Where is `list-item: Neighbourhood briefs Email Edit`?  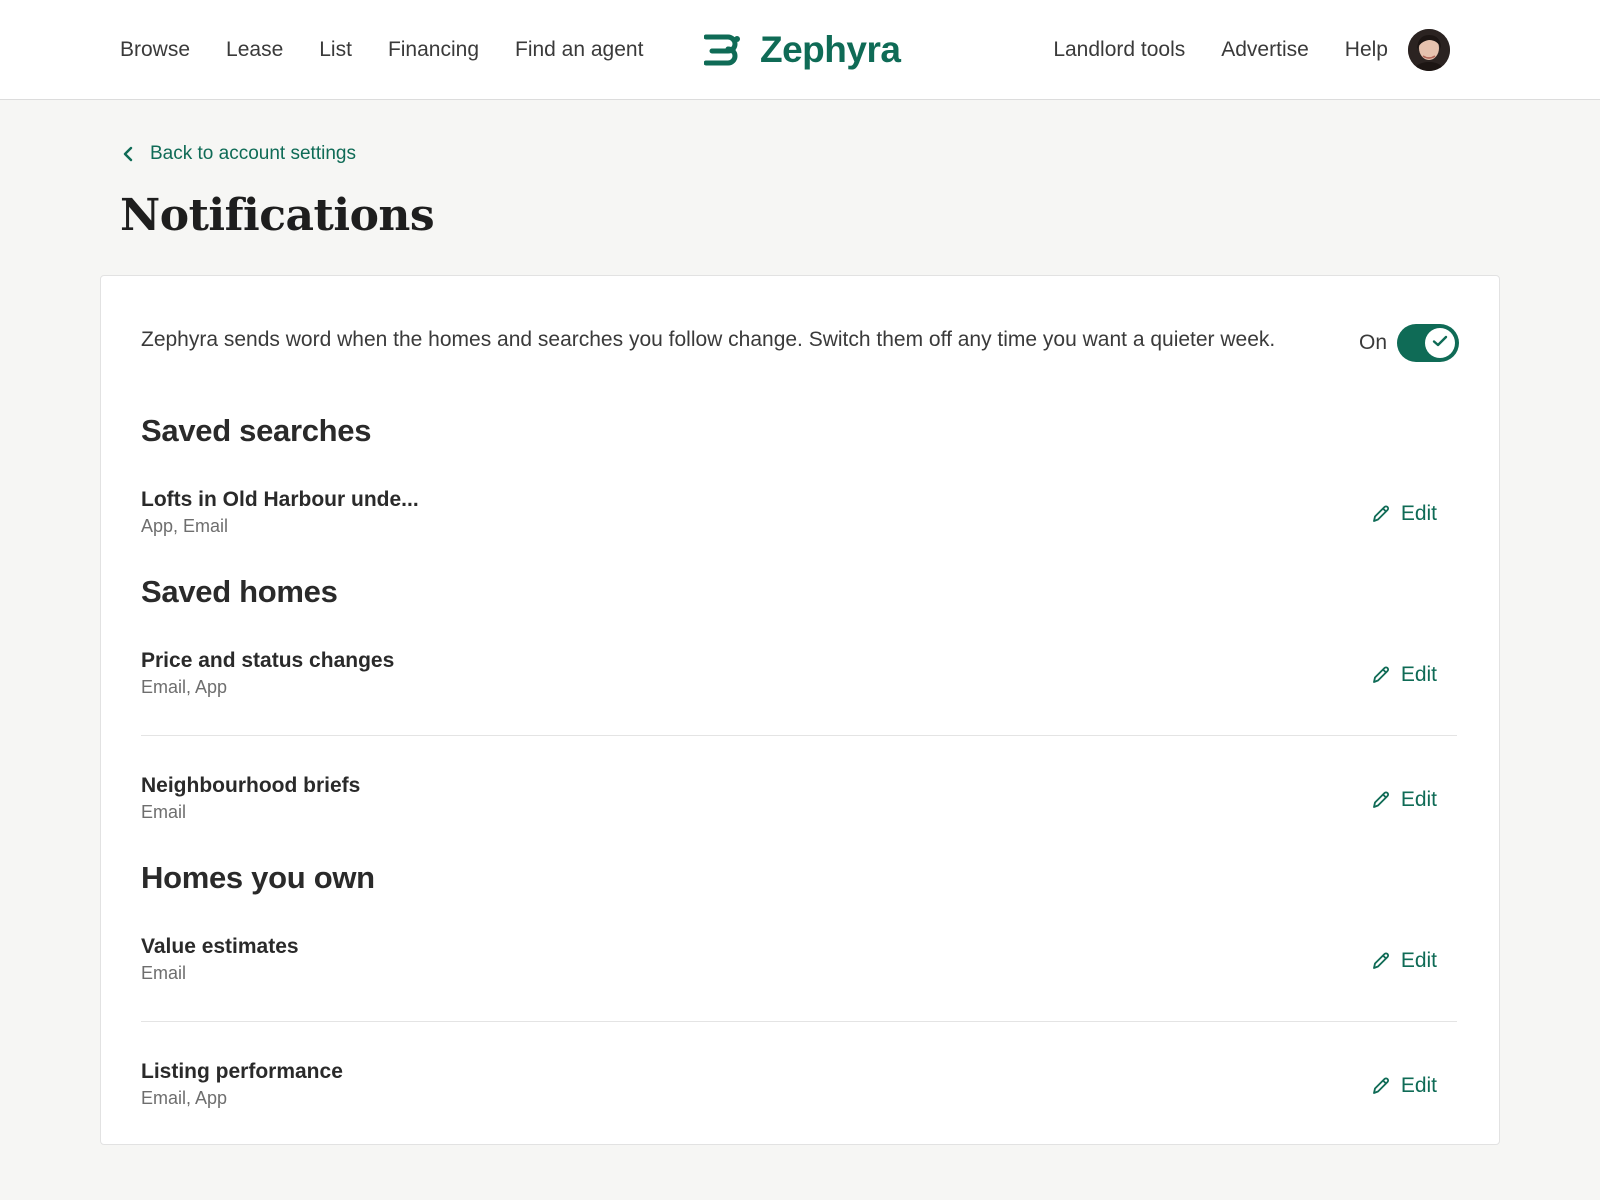 list-item: Neighbourhood briefs Email Edit is located at coordinates (799, 804).